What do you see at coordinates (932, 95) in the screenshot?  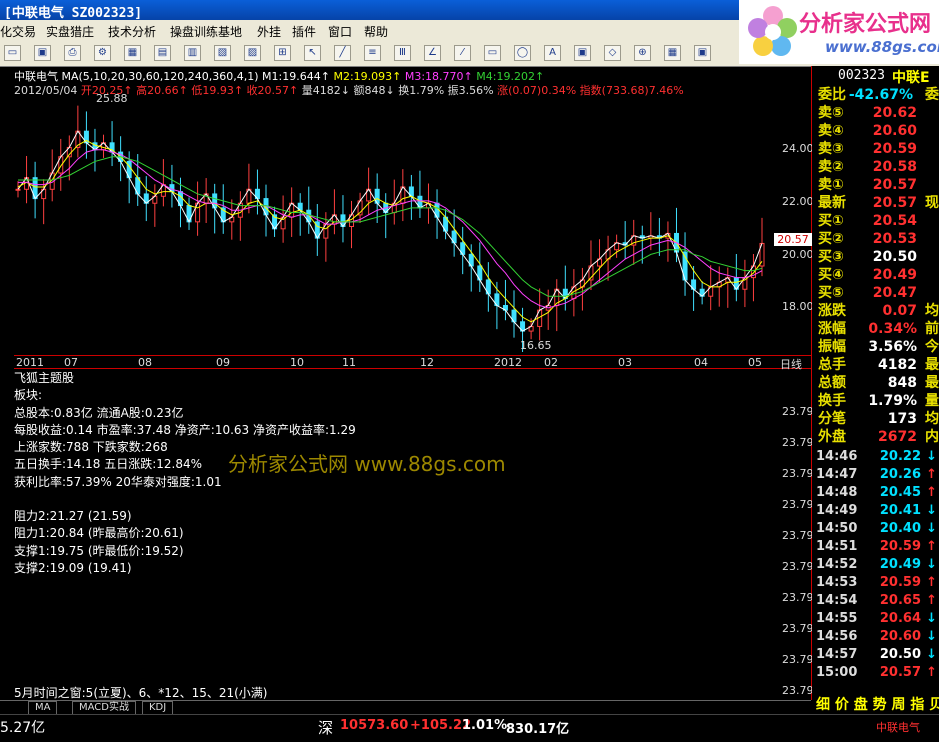 I see `weibi-suffix: 委` at bounding box center [932, 95].